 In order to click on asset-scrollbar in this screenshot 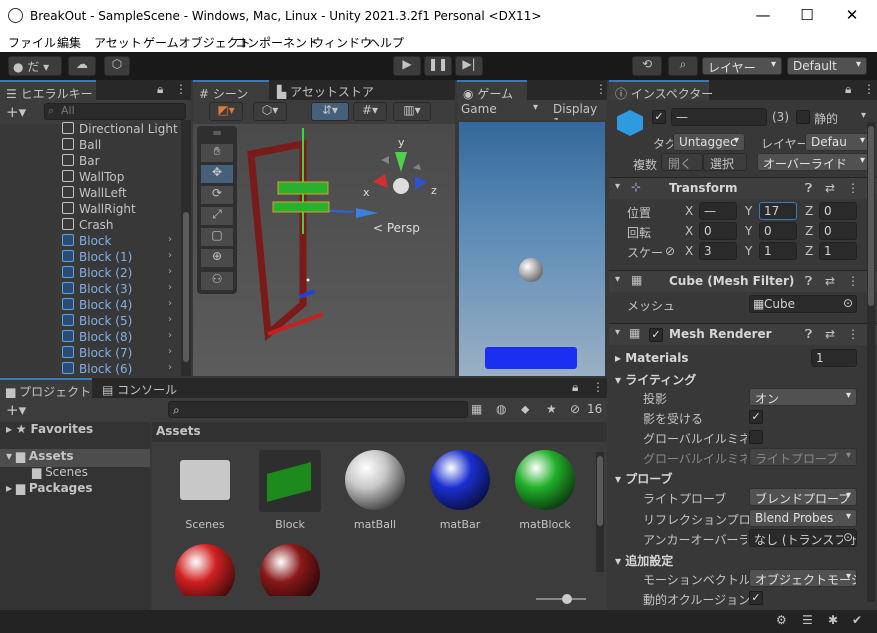, I will do `click(600, 512)`.